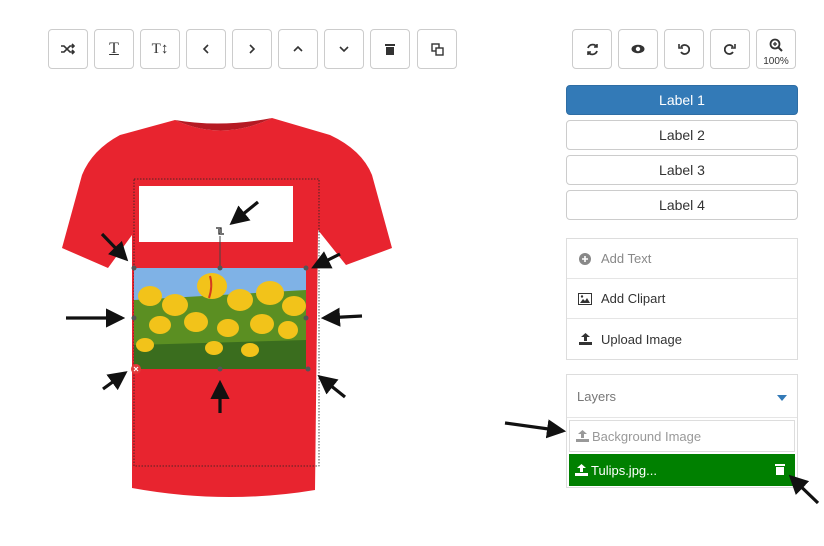 This screenshot has height=546, width=824. What do you see at coordinates (220, 268) in the screenshot?
I see `resize-handle-t` at bounding box center [220, 268].